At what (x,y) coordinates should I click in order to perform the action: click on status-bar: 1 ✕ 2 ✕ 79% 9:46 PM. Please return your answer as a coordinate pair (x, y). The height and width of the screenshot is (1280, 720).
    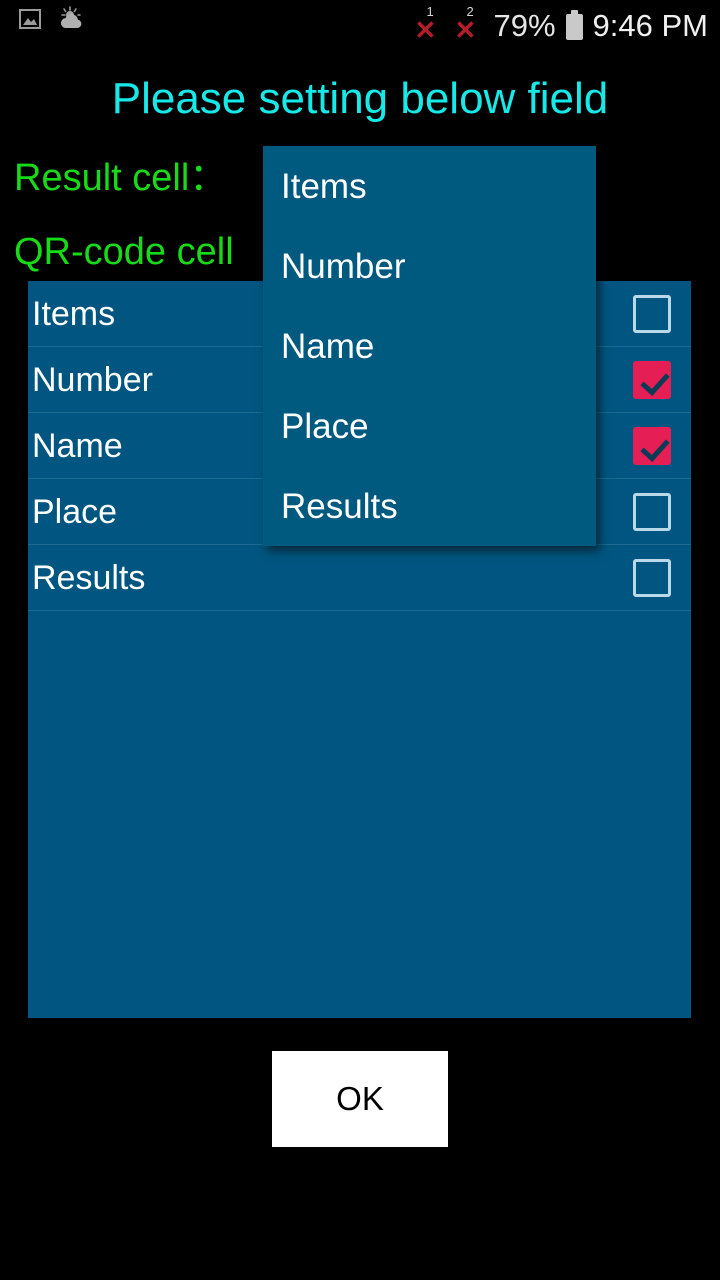
    Looking at the image, I should click on (360, 26).